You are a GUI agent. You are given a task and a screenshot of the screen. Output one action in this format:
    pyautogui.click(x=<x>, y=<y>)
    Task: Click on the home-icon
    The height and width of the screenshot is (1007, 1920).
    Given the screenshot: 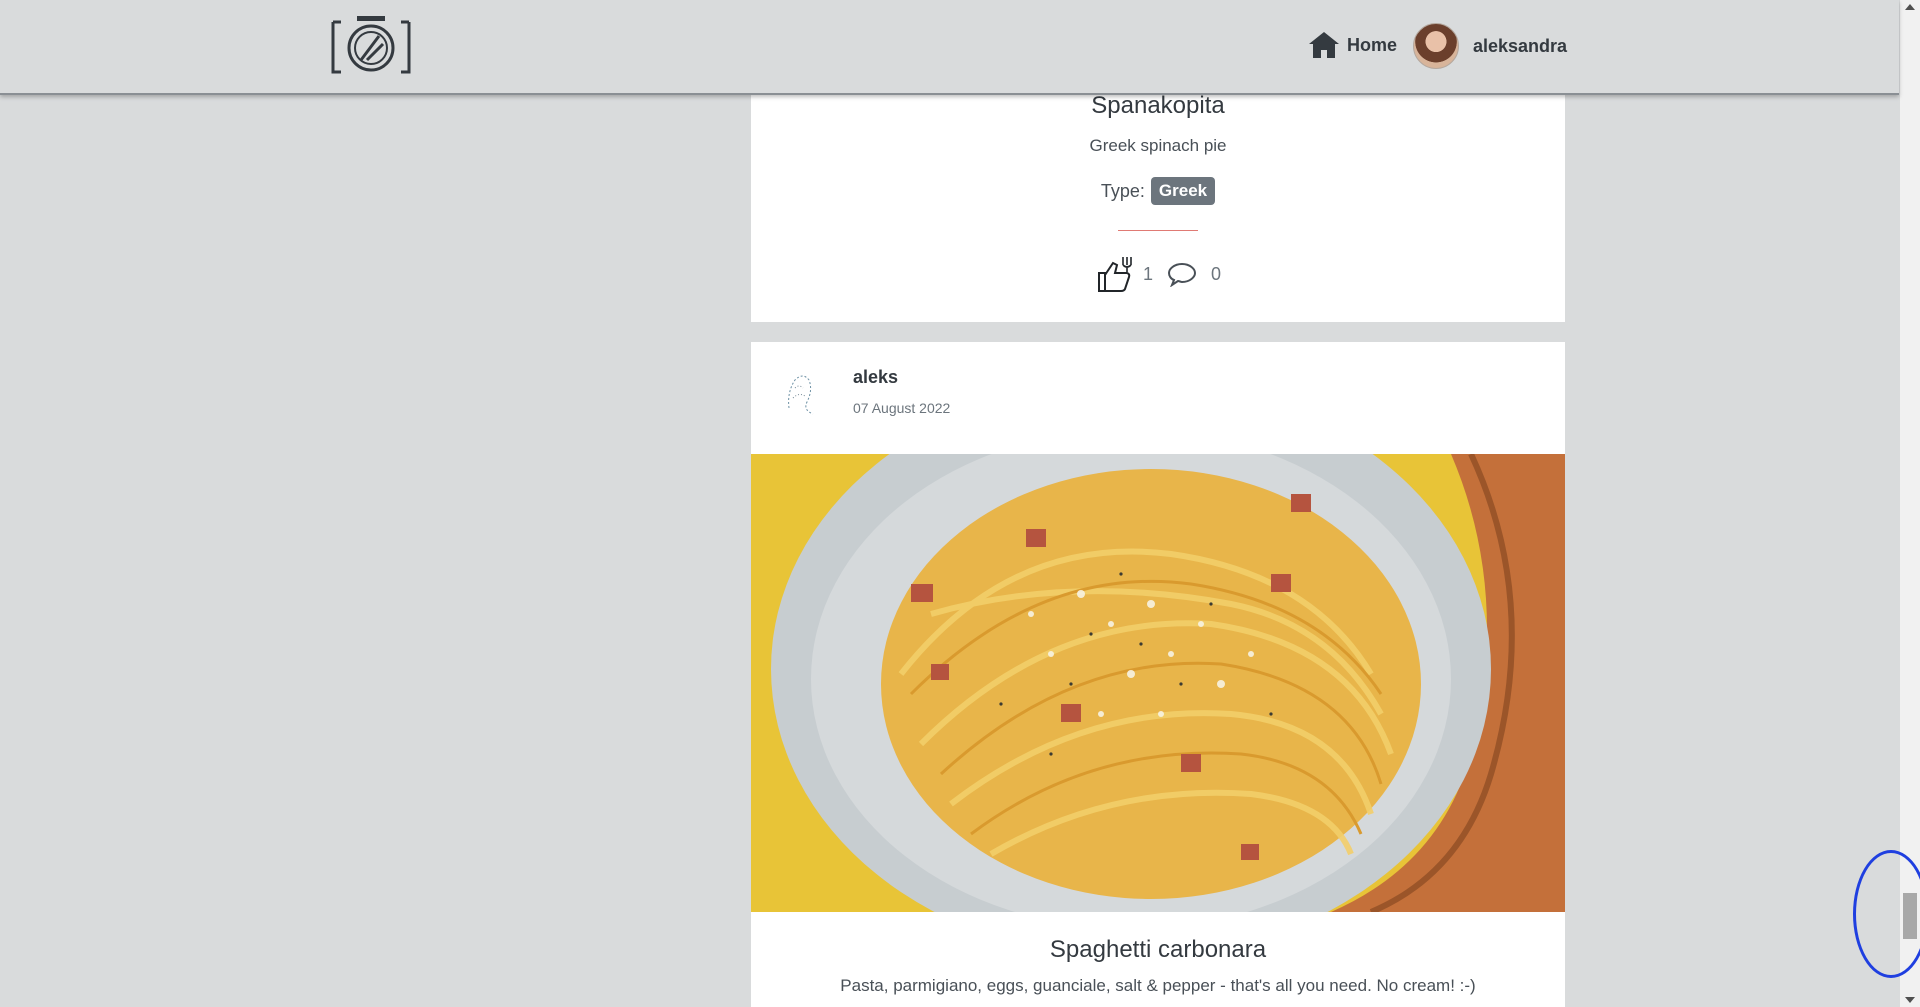 What is the action you would take?
    pyautogui.click(x=1324, y=45)
    